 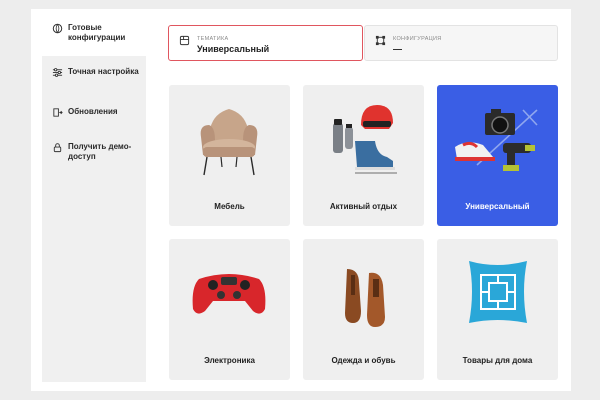 I want to click on sidebar-item-fine-tuning: Точная настройка, so click(x=98, y=72).